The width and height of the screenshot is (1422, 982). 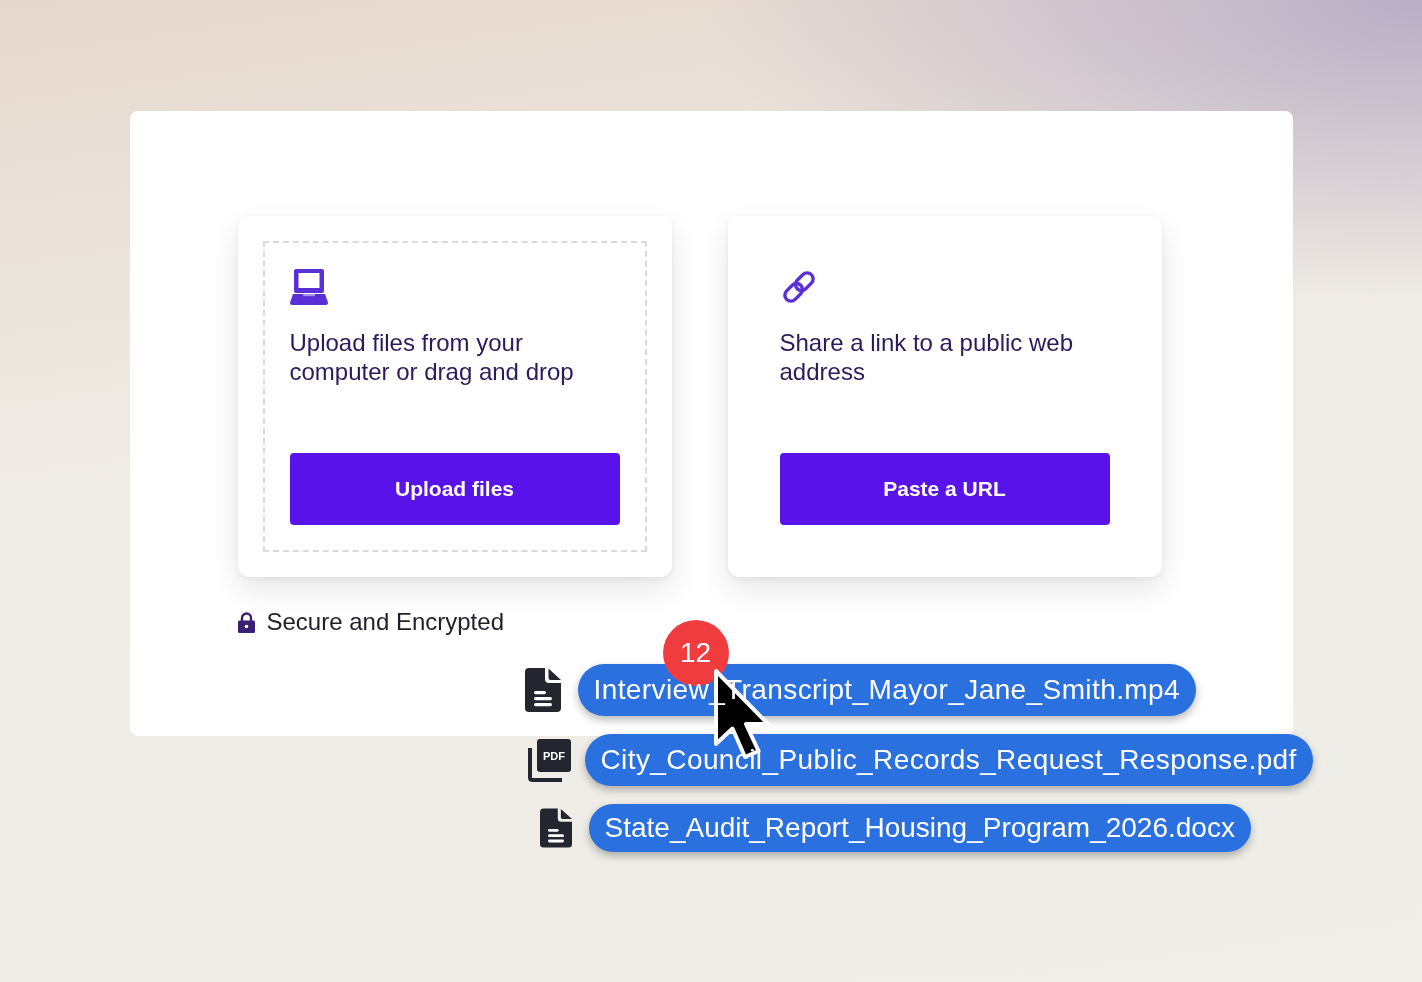 I want to click on paste-url-button: Paste a URL, so click(x=944, y=489).